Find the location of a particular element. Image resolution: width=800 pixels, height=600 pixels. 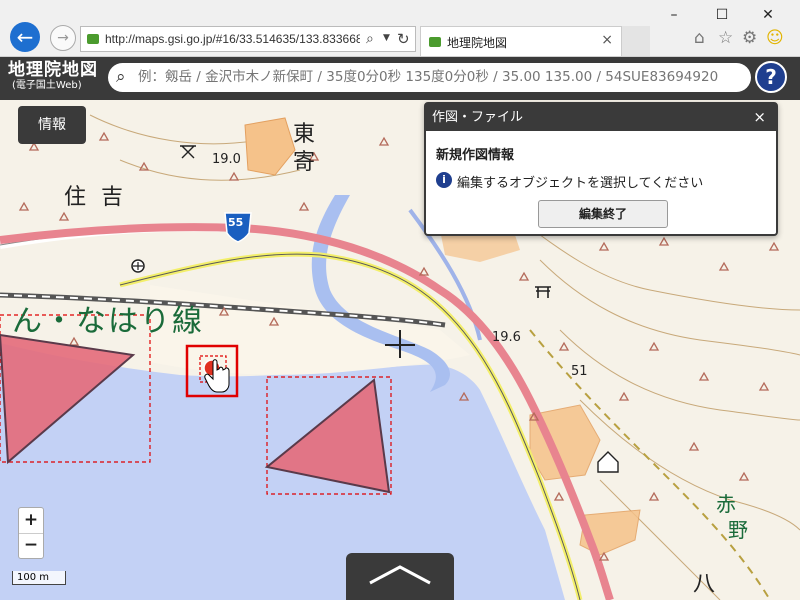

tab-close-icon: × is located at coordinates (607, 40).